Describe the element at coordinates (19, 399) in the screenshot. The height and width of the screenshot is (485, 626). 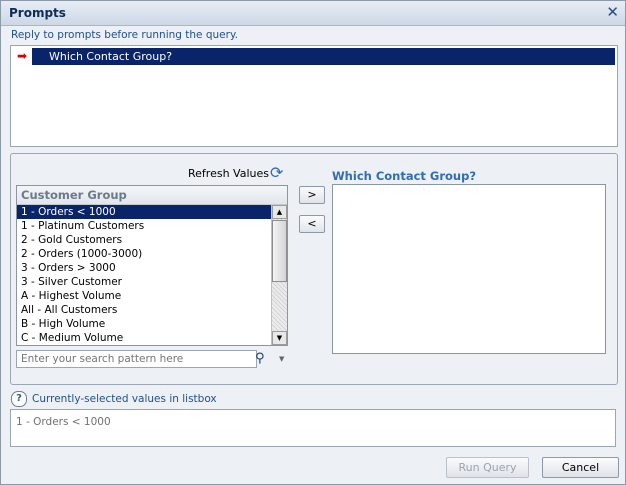
I see `help-icon: ?` at that location.